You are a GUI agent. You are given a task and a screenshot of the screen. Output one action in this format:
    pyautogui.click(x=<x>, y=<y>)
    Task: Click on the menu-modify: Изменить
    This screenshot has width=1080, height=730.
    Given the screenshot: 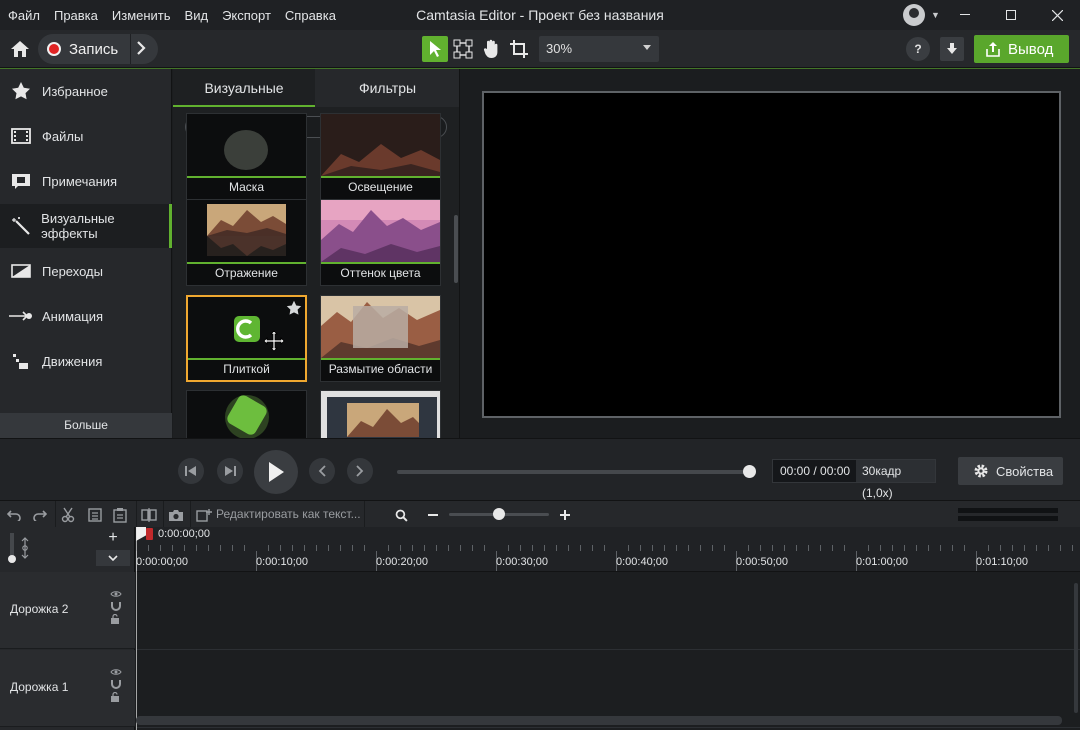 What is the action you would take?
    pyautogui.click(x=141, y=15)
    